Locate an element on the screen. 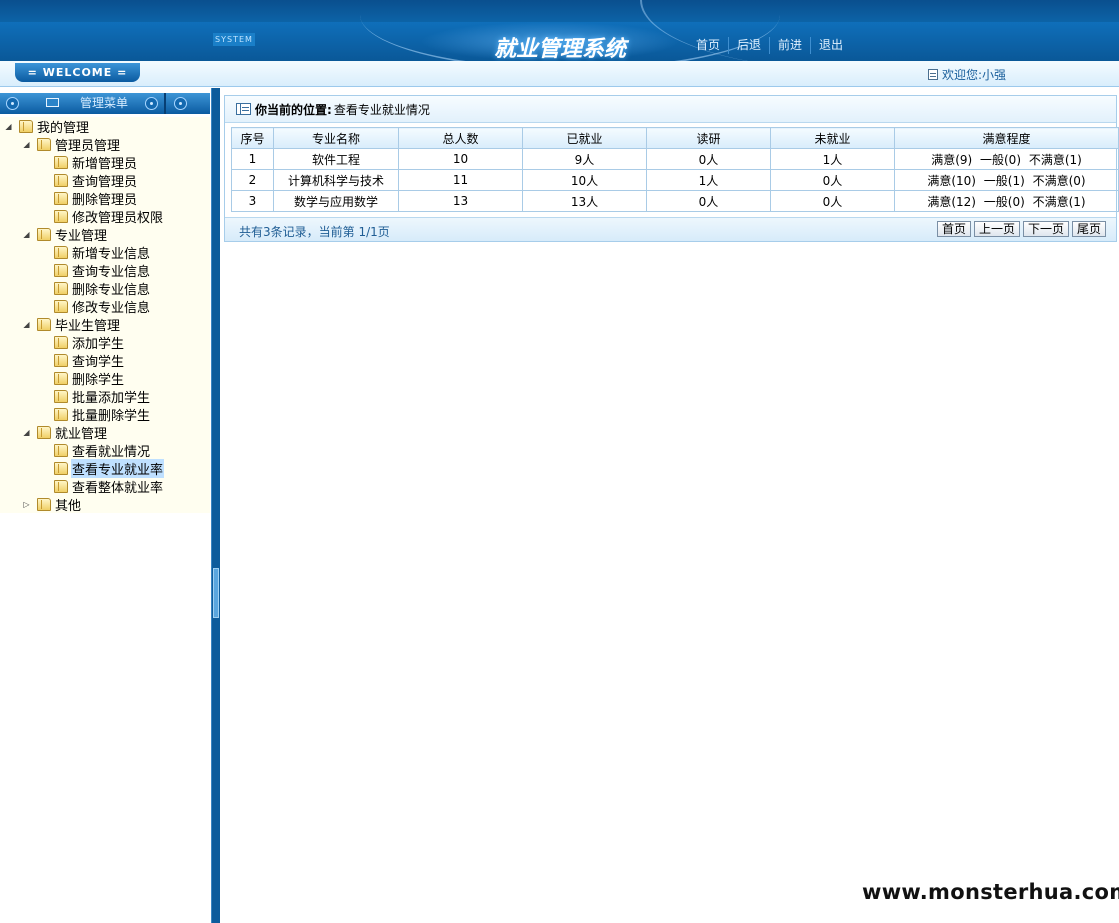  envelope-icon is located at coordinates (52, 102).